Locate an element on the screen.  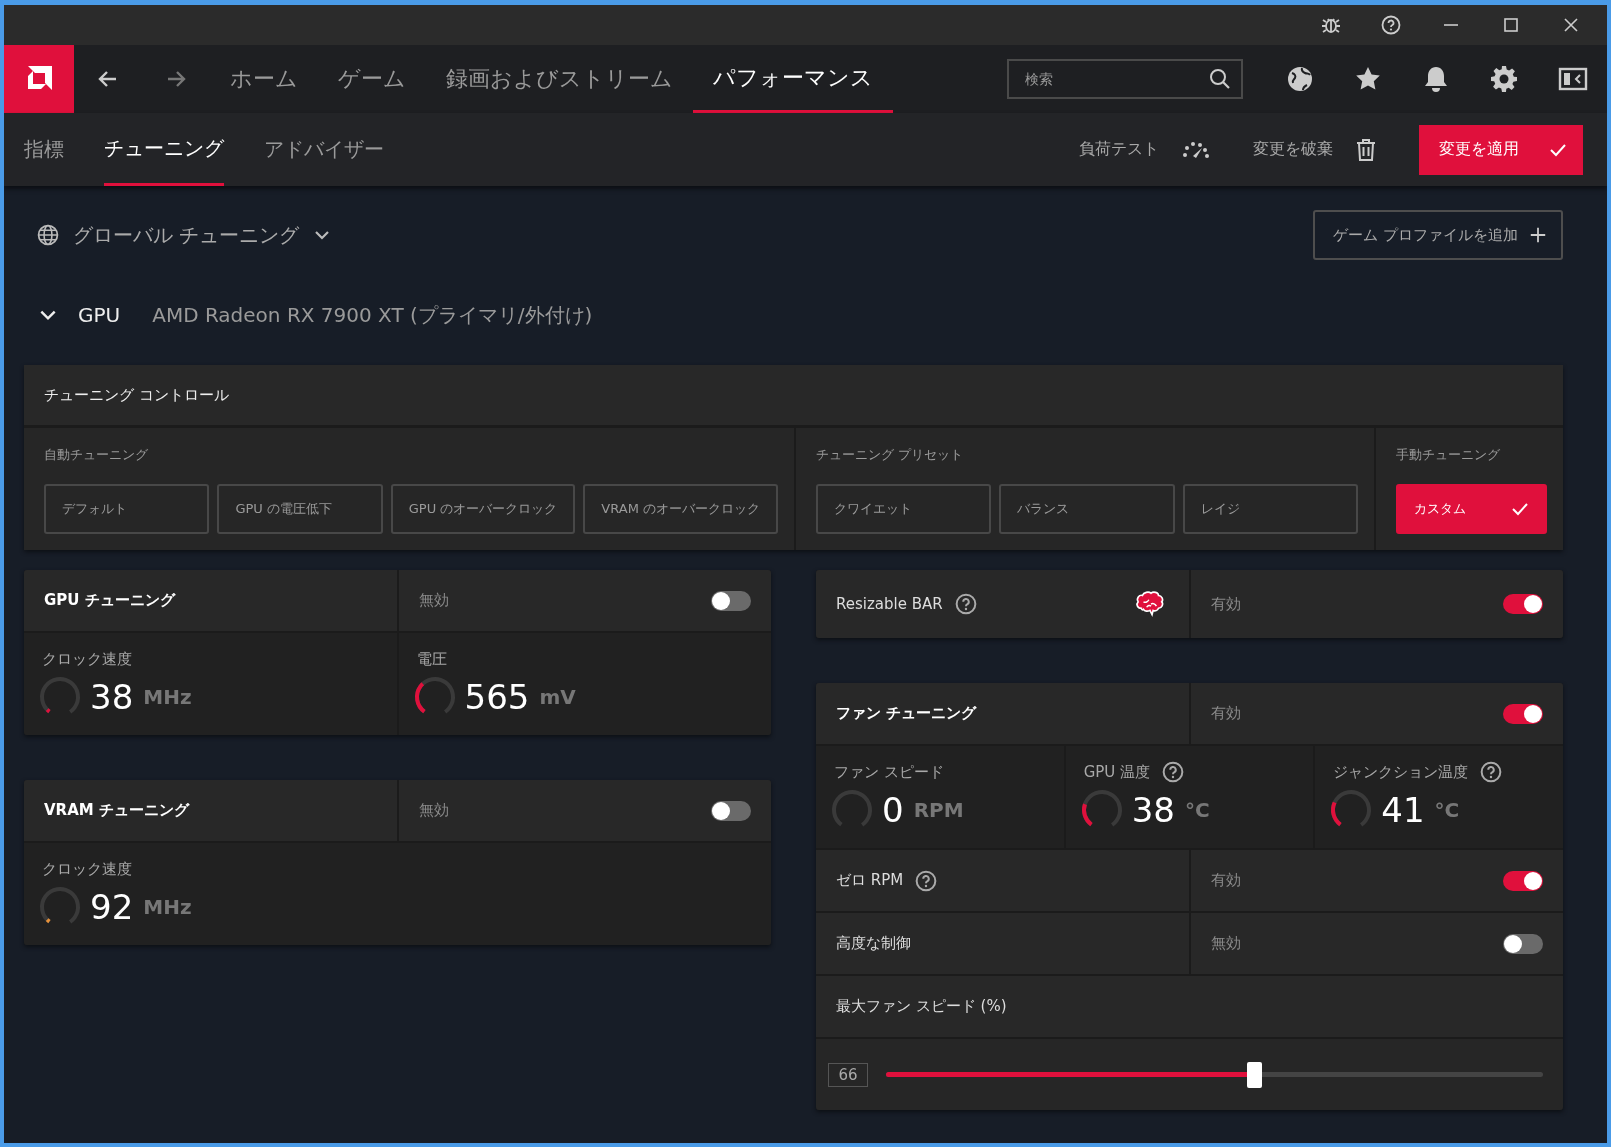
setting-label: 高度な制御 is located at coordinates (873, 943).